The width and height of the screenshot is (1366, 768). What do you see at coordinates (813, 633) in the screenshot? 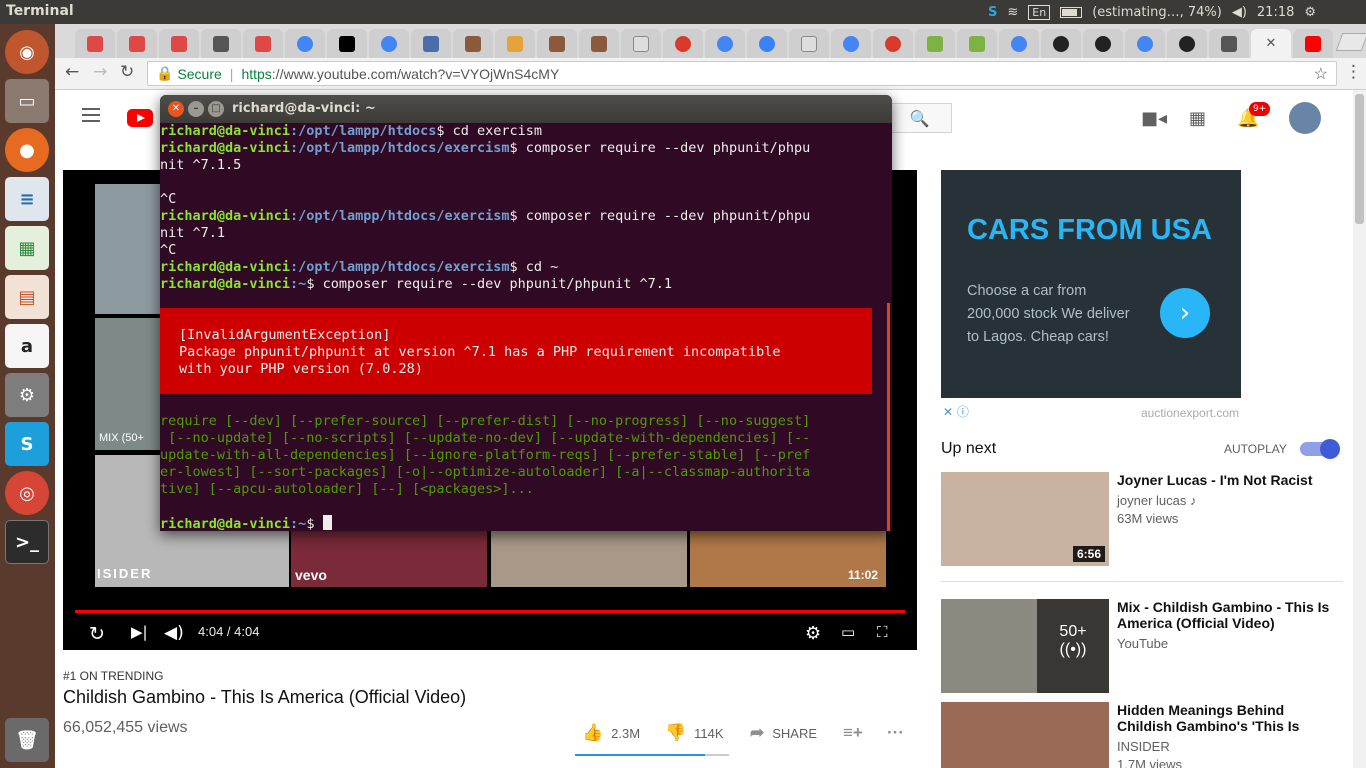
I see `settings-icon: ⚙` at bounding box center [813, 633].